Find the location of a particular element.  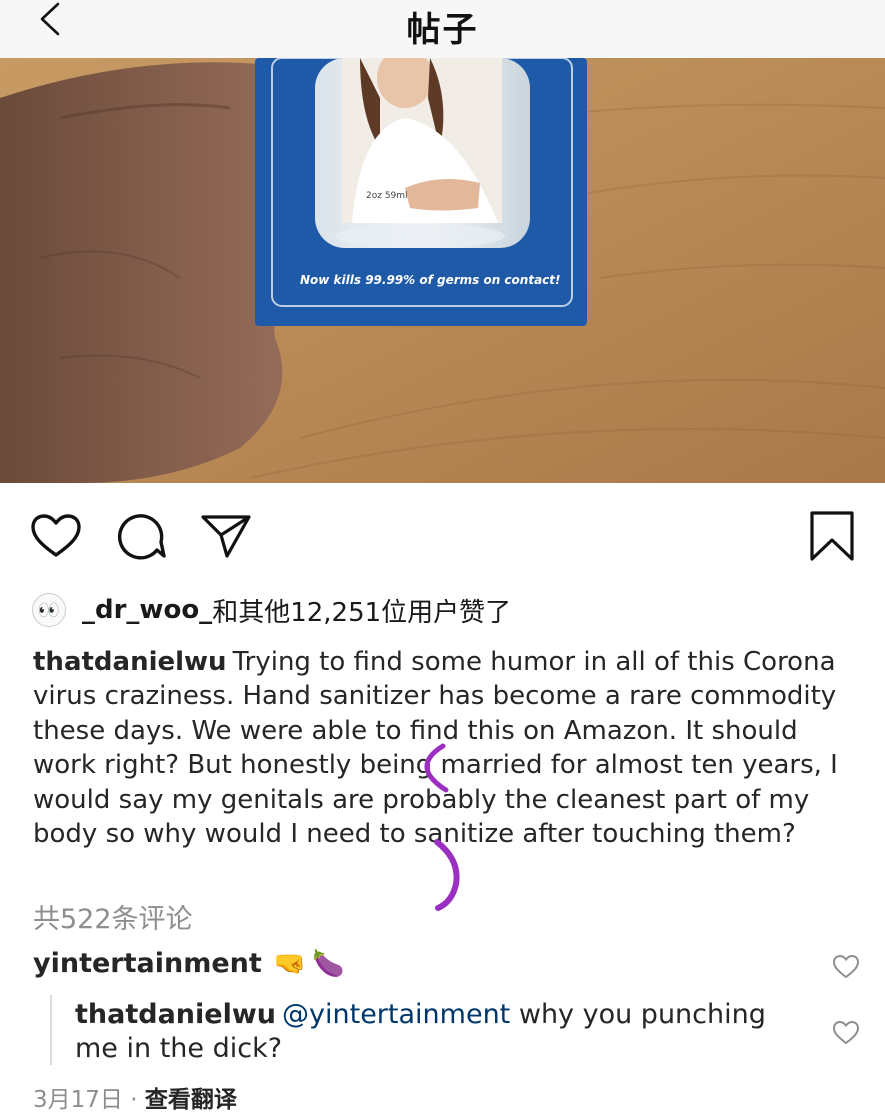

reply-mention: @yintertainment is located at coordinates (396, 1014).